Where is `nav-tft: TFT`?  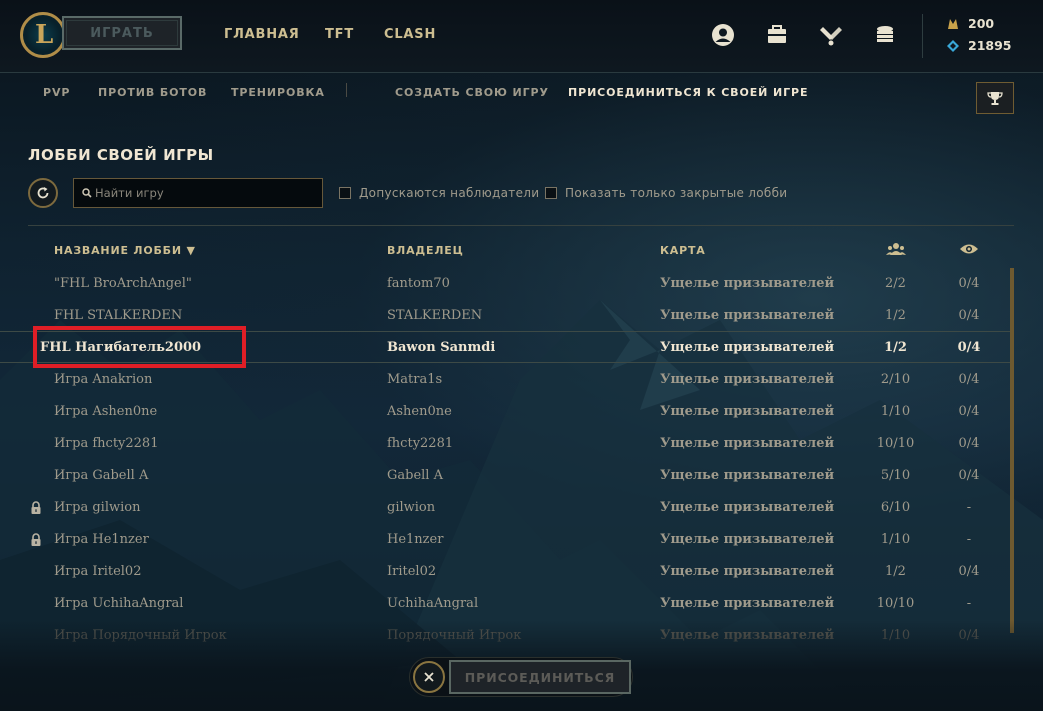
nav-tft: TFT is located at coordinates (339, 34).